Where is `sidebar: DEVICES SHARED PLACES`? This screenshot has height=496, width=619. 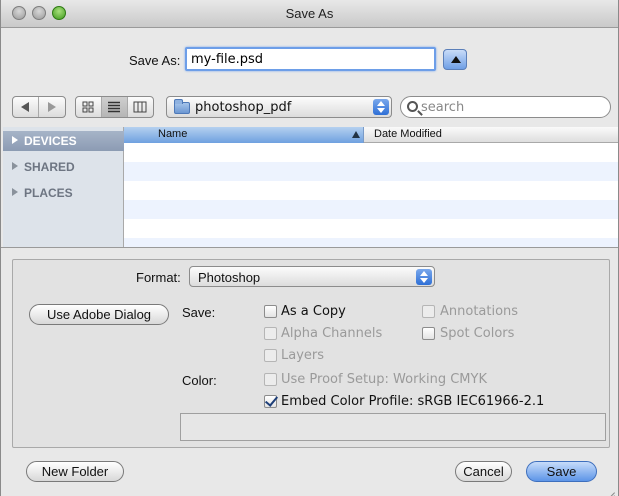
sidebar: DEVICES SHARED PLACES is located at coordinates (63, 187).